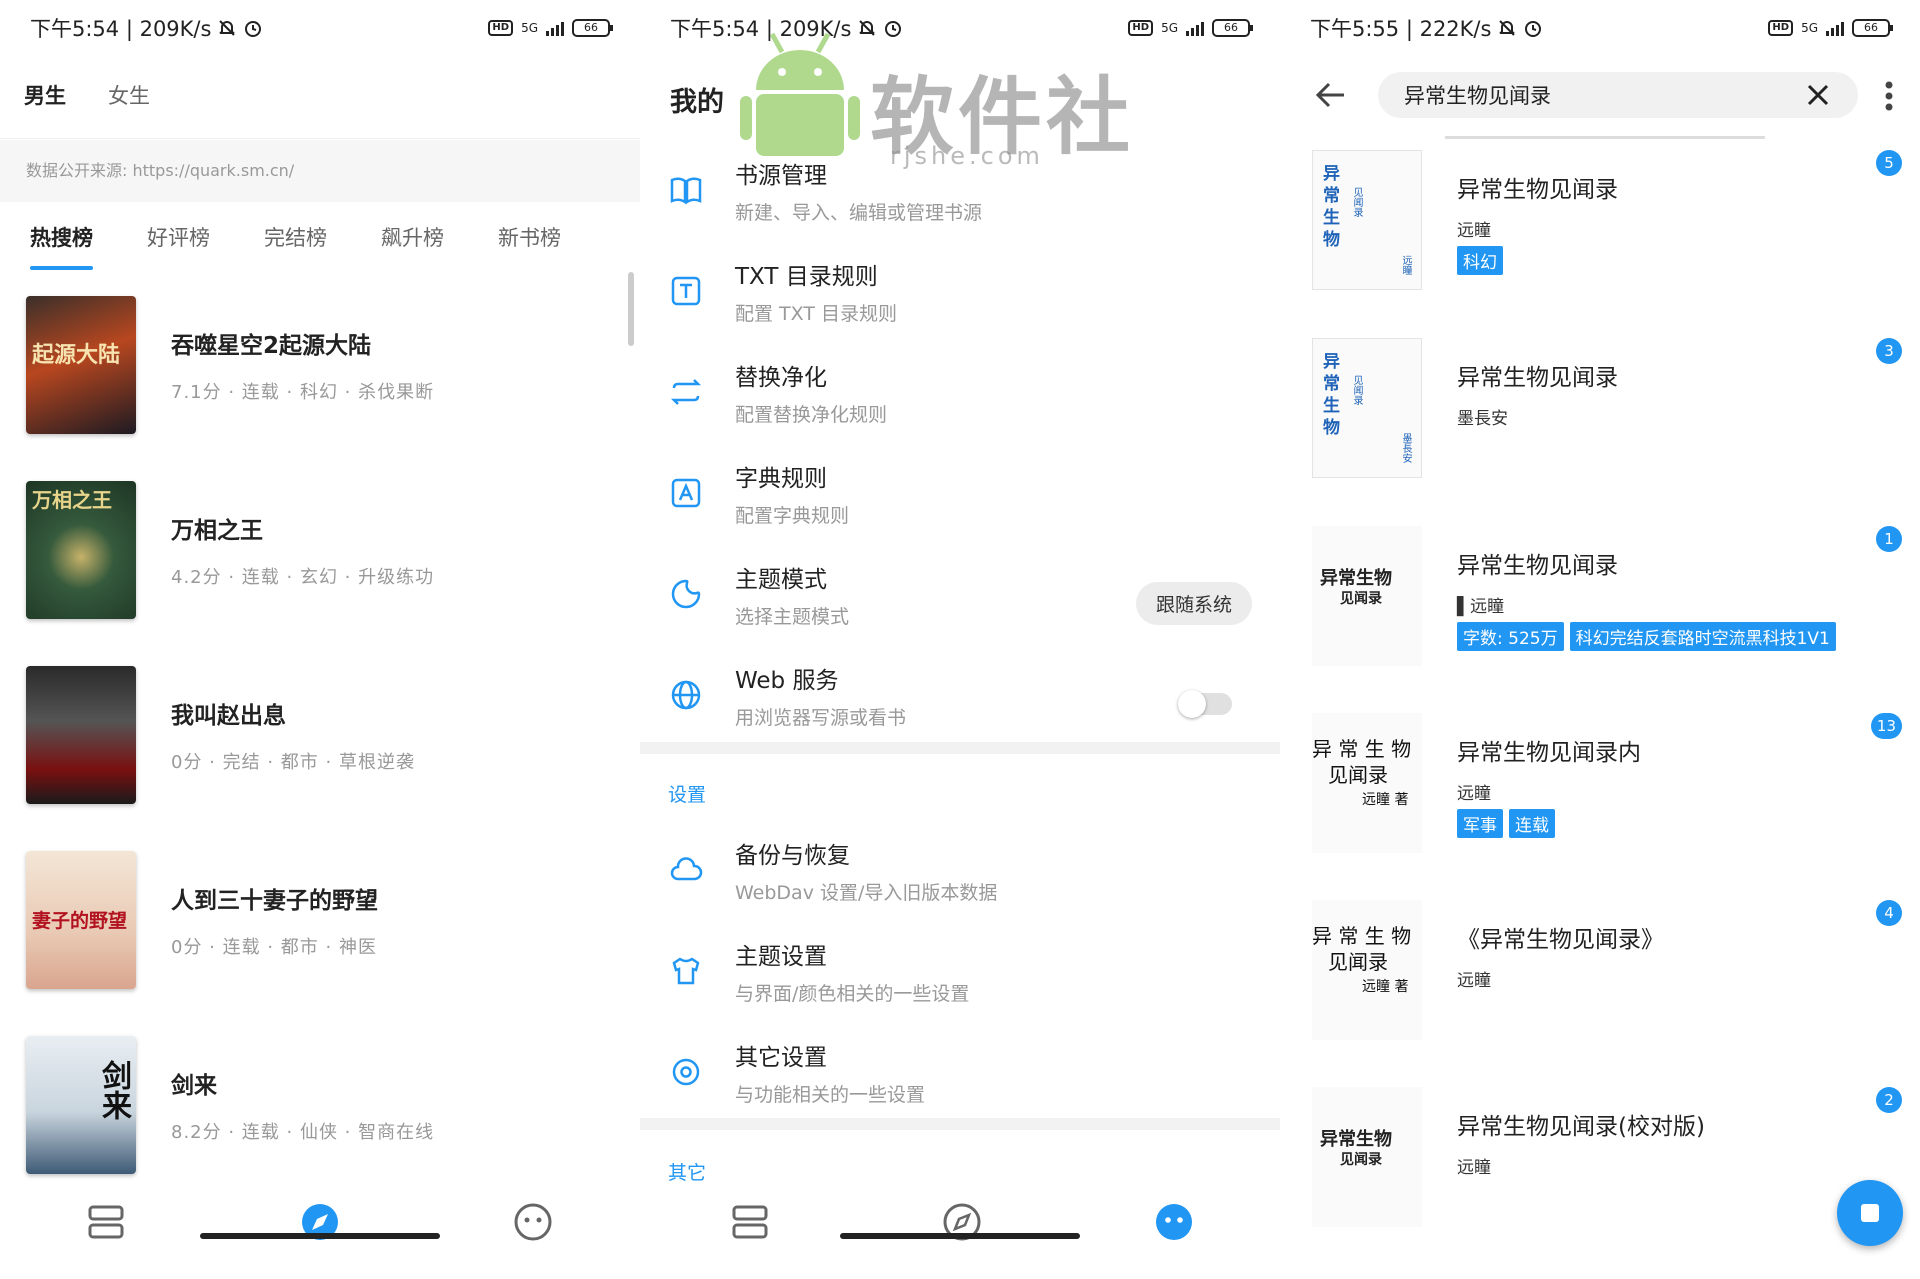  Describe the element at coordinates (320, 28) in the screenshot. I see `status-bar: 下午5:54 | 209K/s HD 5G 66` at that location.